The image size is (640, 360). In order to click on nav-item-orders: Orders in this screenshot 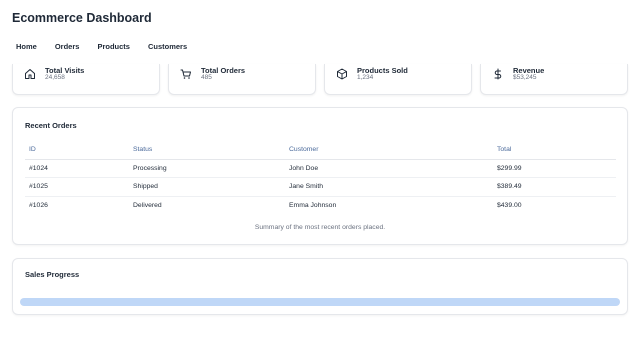, I will do `click(67, 46)`.